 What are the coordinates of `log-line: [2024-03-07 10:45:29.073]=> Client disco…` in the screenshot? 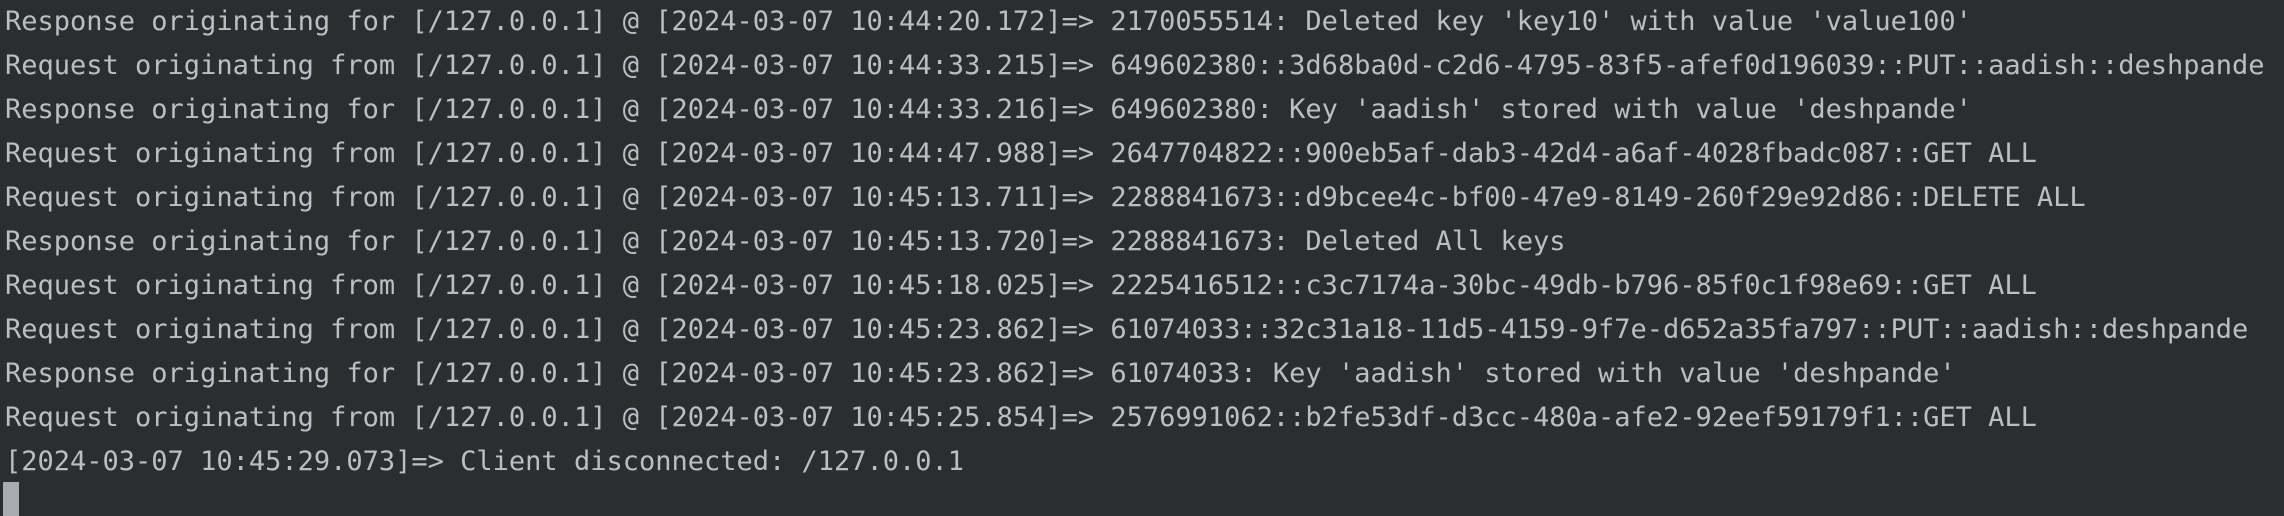 It's located at (485, 461).